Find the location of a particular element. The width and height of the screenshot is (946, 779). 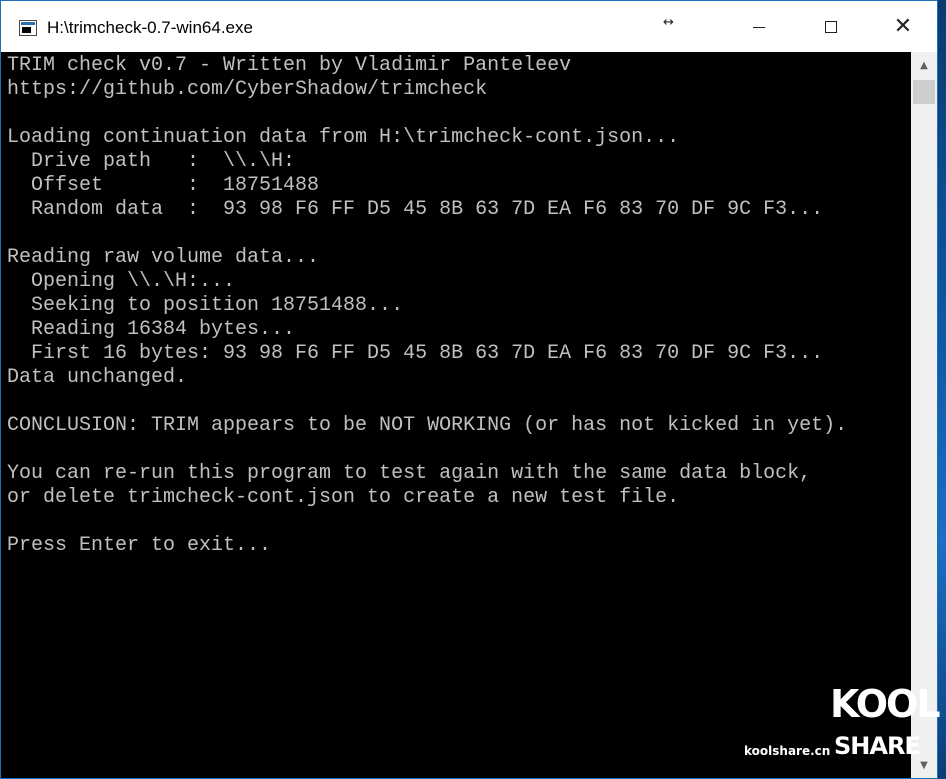

maximize-icon is located at coordinates (831, 26).